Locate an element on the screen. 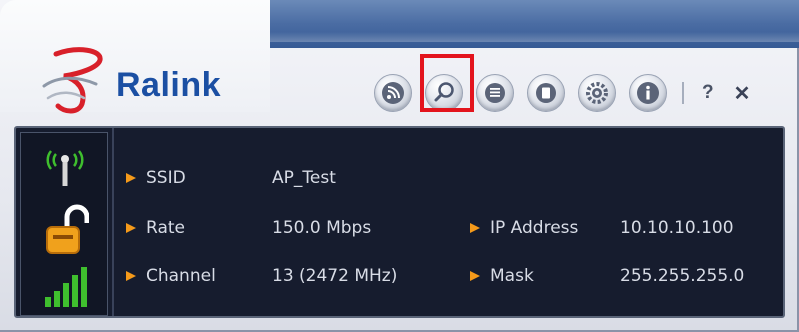  mask-label-group: Mask is located at coordinates (501, 276).